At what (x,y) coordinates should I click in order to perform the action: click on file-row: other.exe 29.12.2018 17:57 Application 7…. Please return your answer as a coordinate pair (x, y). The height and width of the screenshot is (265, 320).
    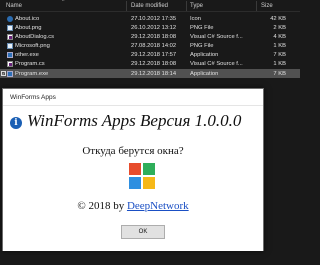
    Looking at the image, I should click on (150, 55).